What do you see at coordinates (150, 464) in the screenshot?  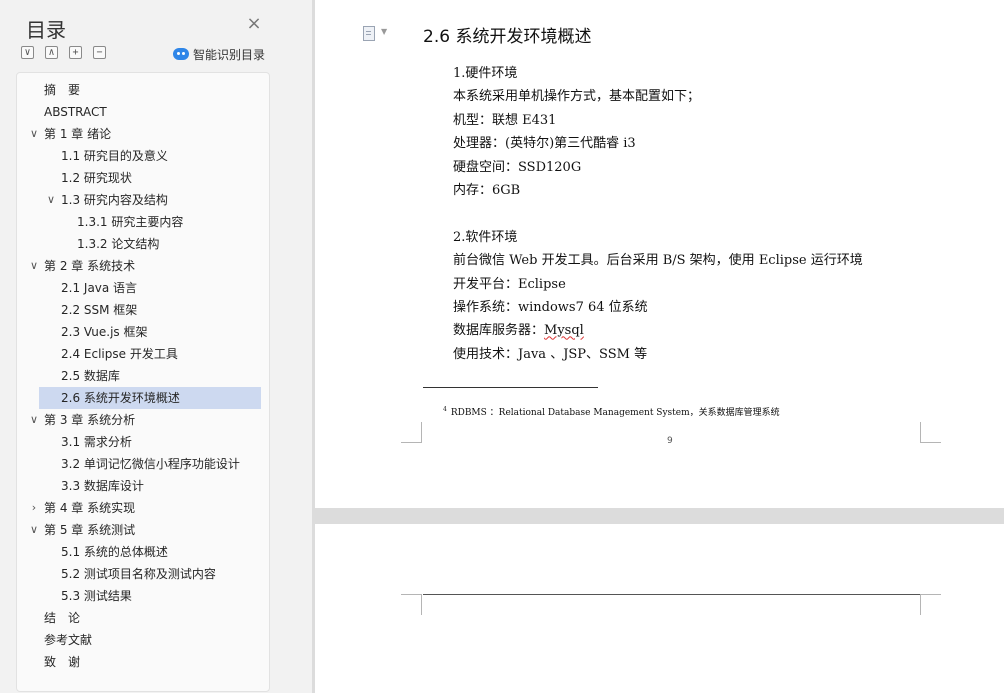 I see `toc-item-label: 3.2 单词记忆微信小程序功能设计` at bounding box center [150, 464].